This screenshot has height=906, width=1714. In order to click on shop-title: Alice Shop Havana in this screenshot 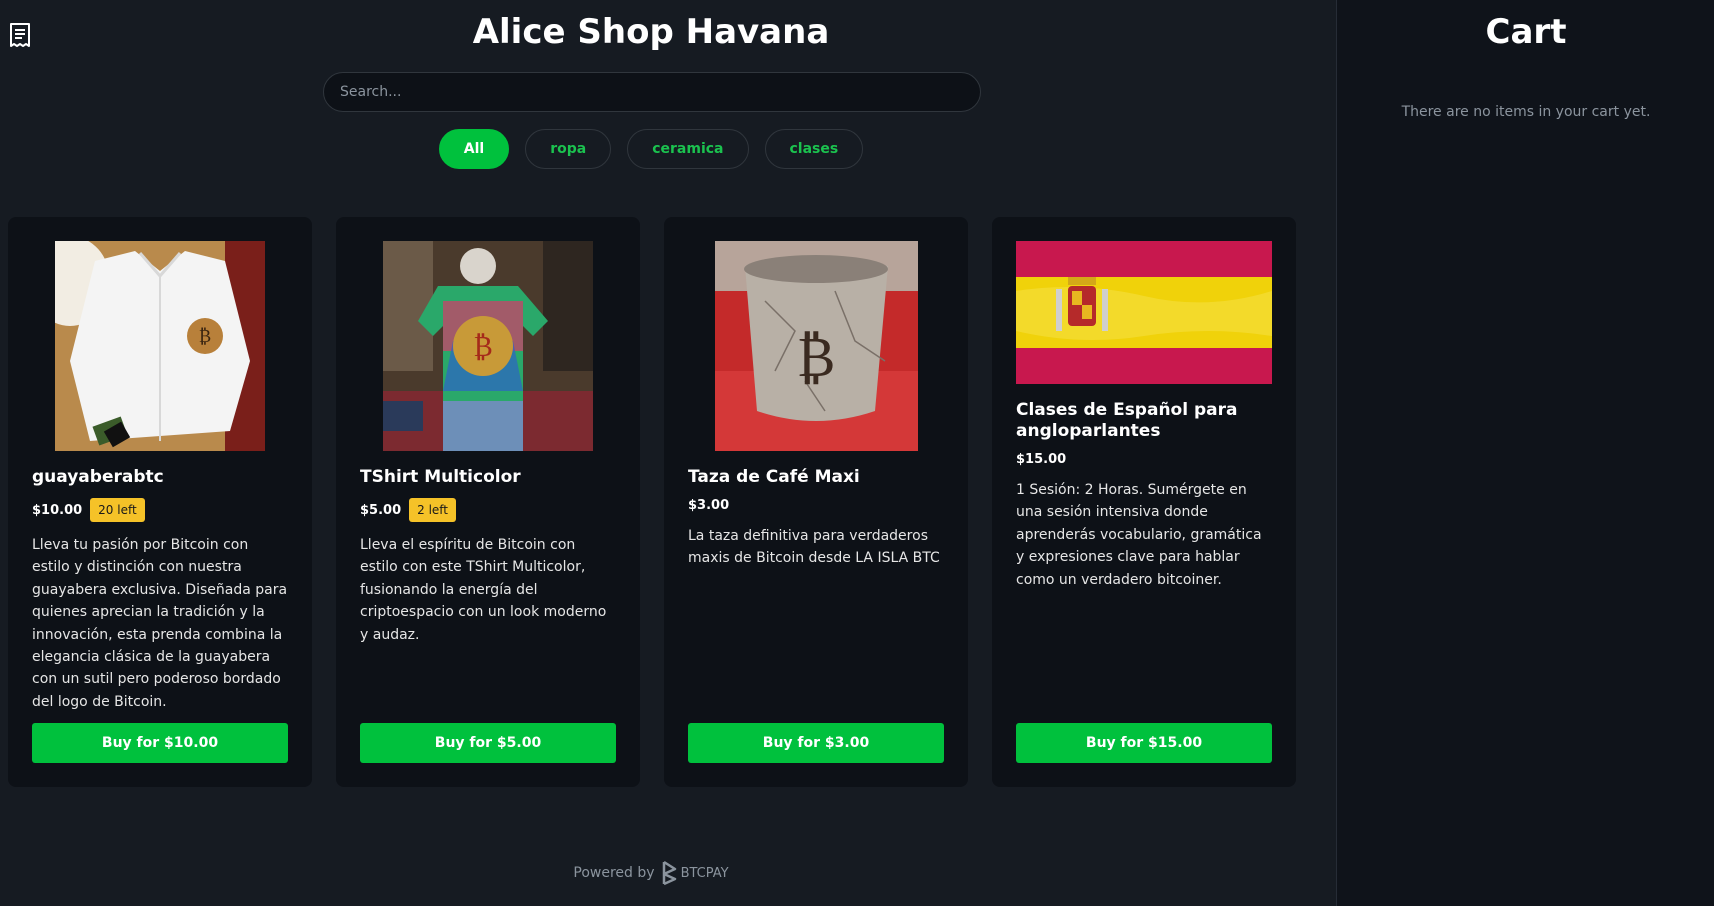, I will do `click(651, 32)`.